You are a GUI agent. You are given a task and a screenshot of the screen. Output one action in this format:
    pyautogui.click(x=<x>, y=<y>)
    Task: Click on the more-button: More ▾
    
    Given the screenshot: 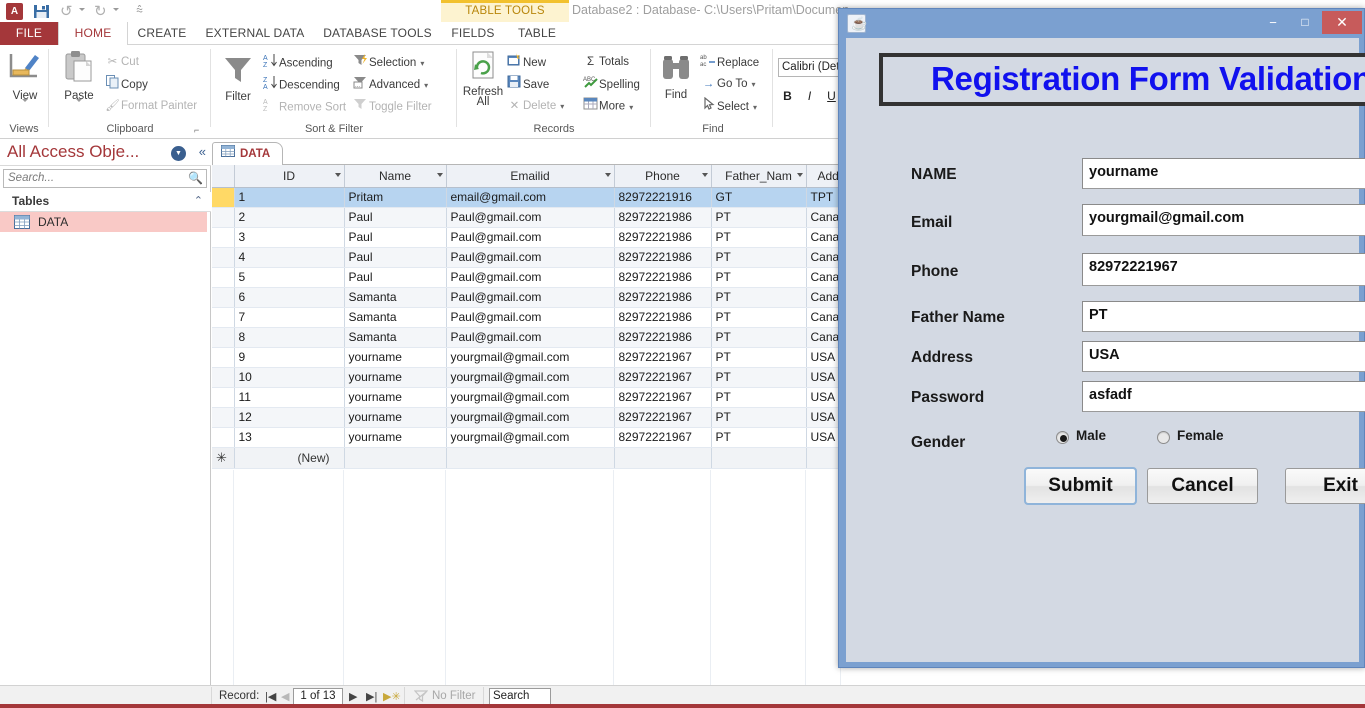 What is the action you would take?
    pyautogui.click(x=607, y=106)
    